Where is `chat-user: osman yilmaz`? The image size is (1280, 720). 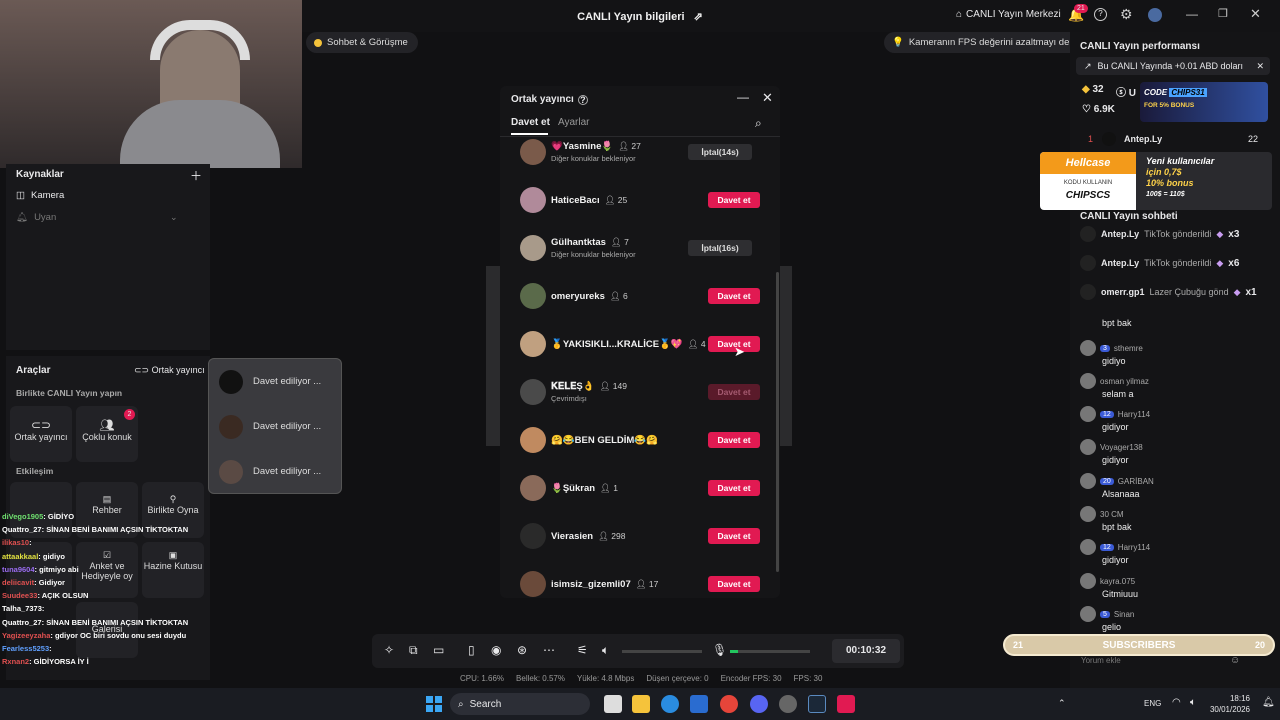 chat-user: osman yilmaz is located at coordinates (1175, 381).